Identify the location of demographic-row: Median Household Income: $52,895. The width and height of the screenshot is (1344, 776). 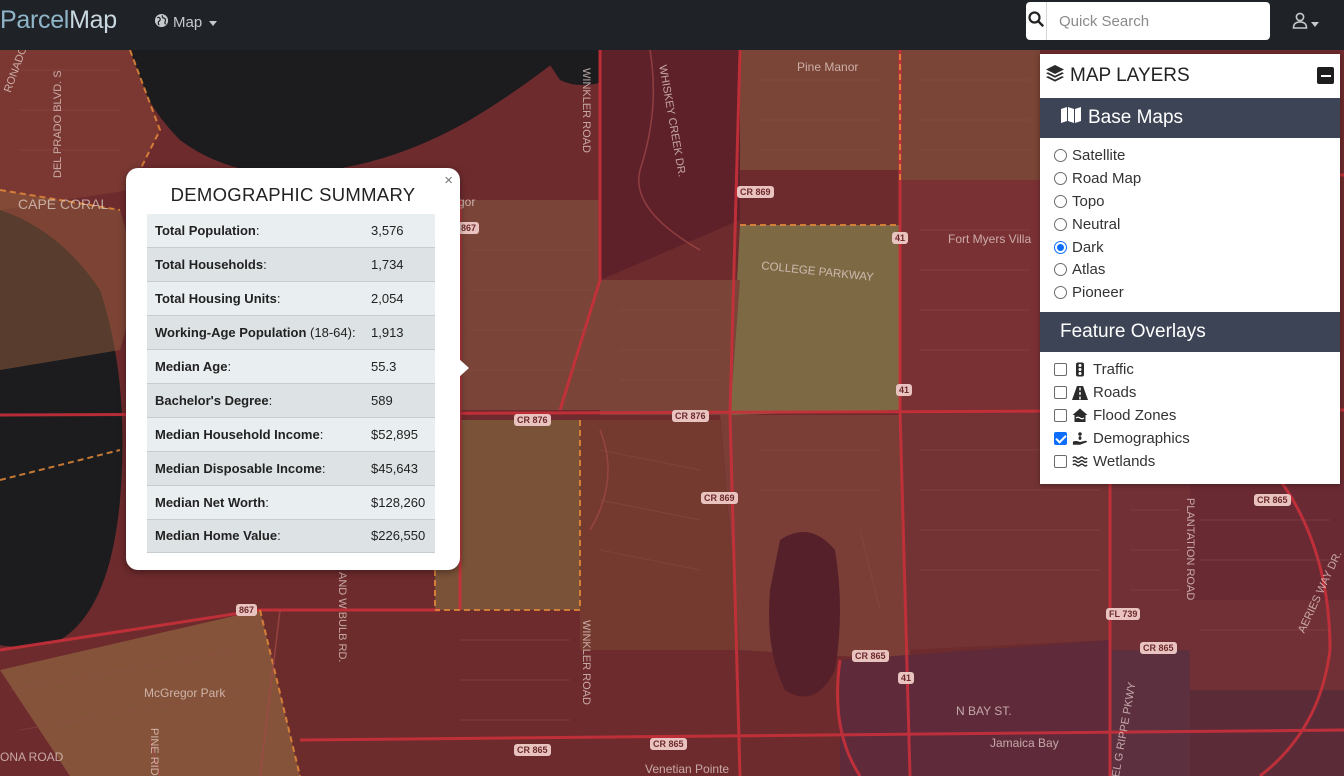
(291, 434).